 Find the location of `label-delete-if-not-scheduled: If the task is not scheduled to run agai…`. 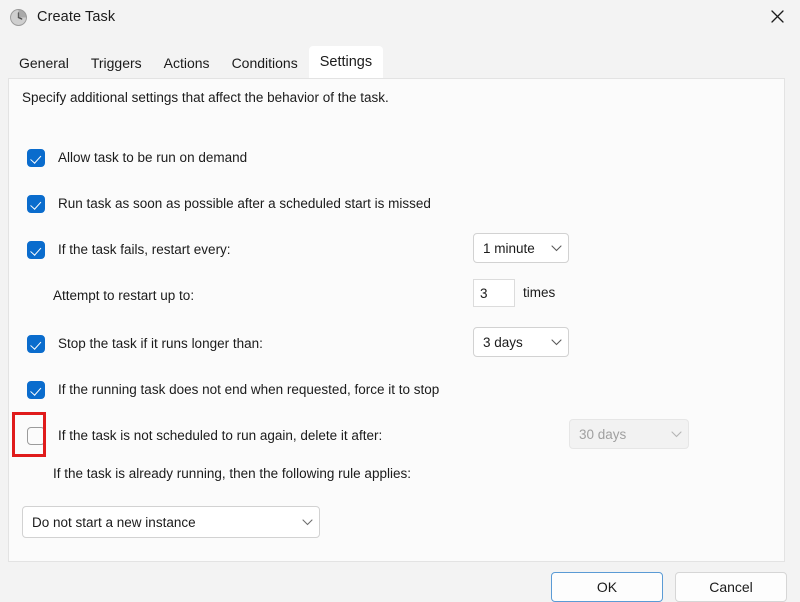

label-delete-if-not-scheduled: If the task is not scheduled to run agai… is located at coordinates (220, 435).